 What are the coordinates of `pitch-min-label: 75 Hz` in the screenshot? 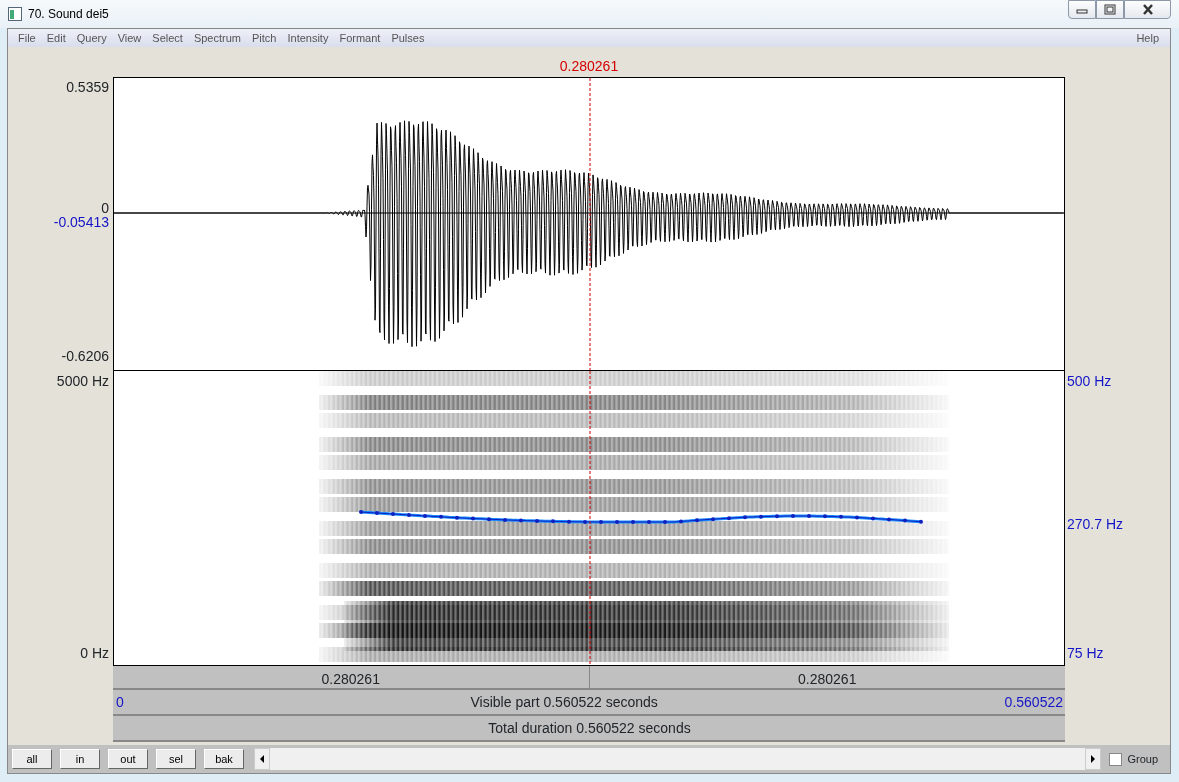 It's located at (1085, 653).